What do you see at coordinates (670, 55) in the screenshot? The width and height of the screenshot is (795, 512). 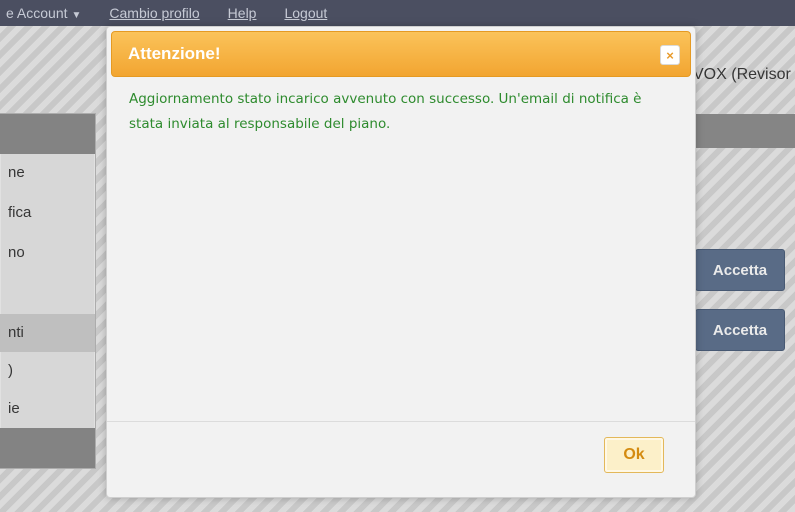 I see `close-icon: ×` at bounding box center [670, 55].